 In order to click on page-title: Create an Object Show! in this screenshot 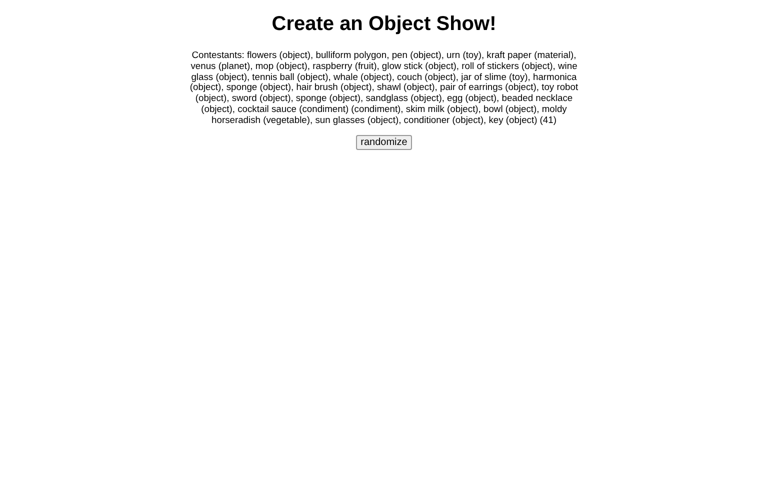, I will do `click(384, 24)`.